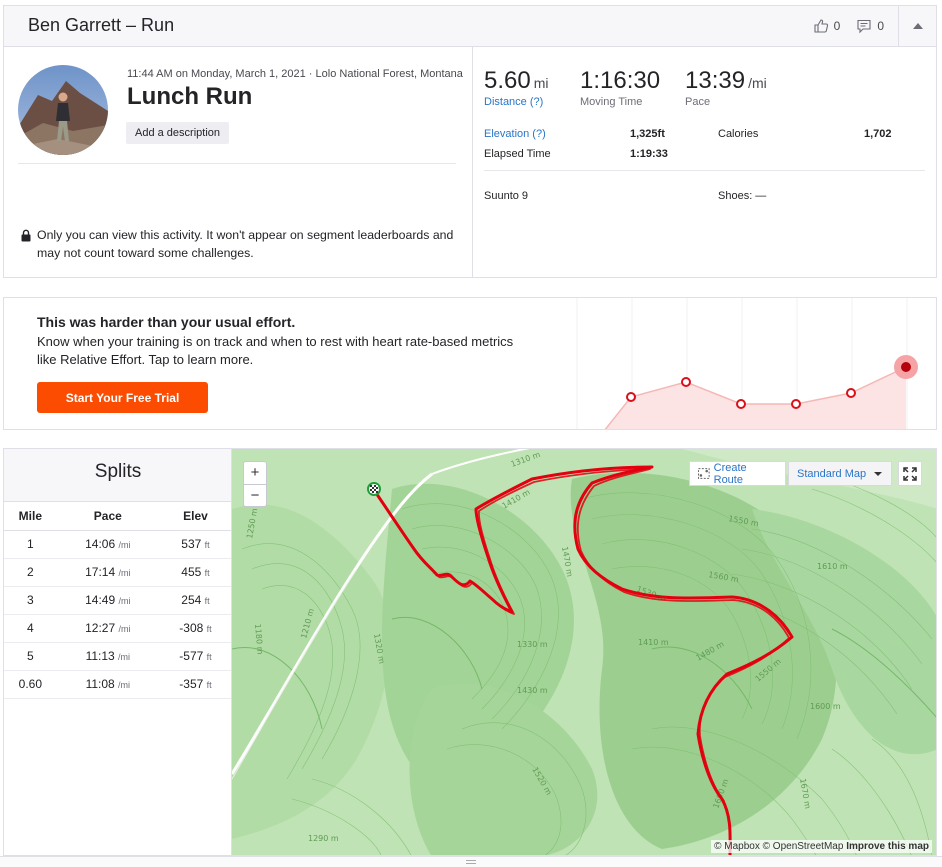  Describe the element at coordinates (880, 26) in the screenshot. I see `comments-count: 0` at that location.